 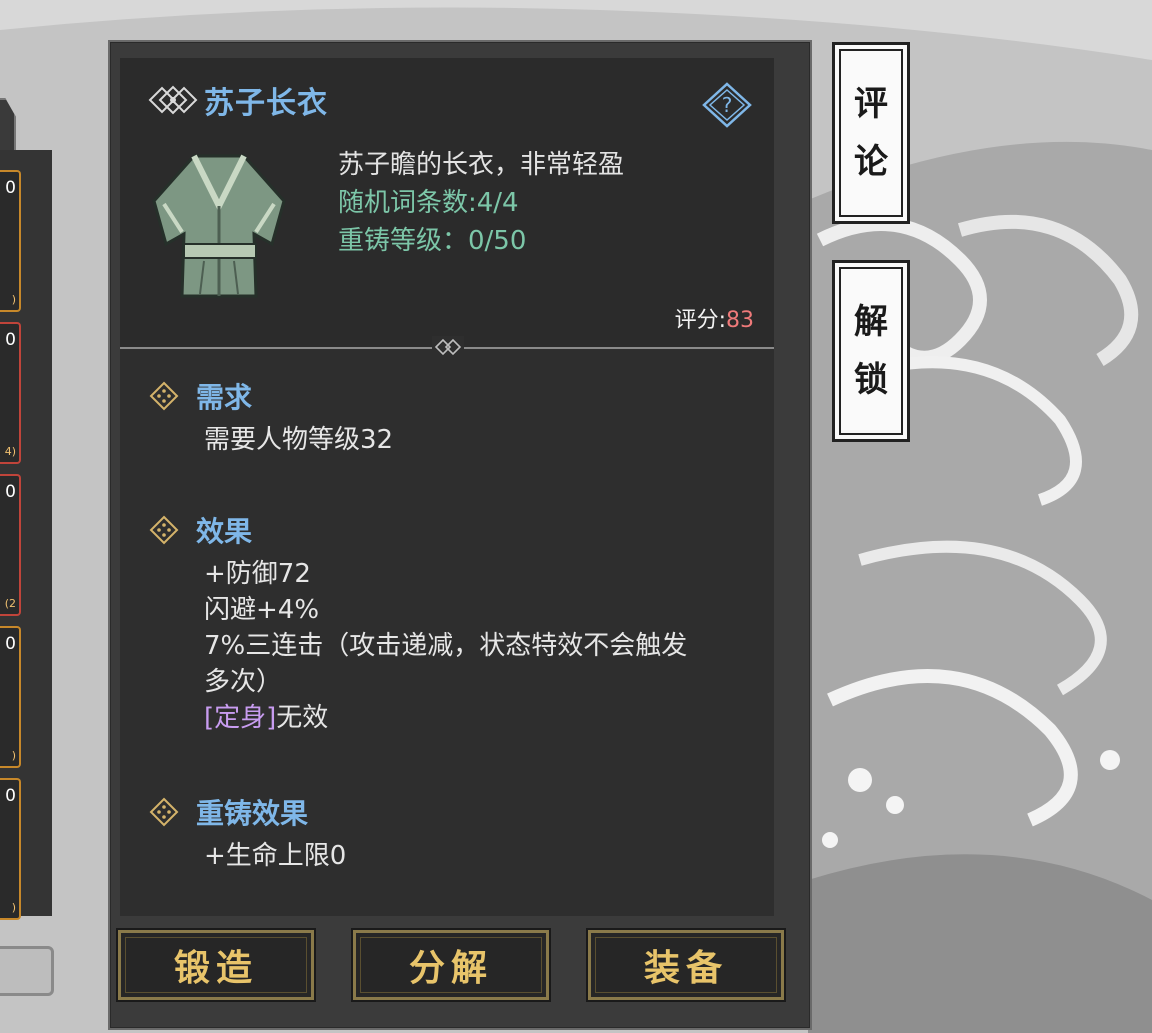 What do you see at coordinates (871, 322) in the screenshot?
I see `unlock-tab-char: 解` at bounding box center [871, 322].